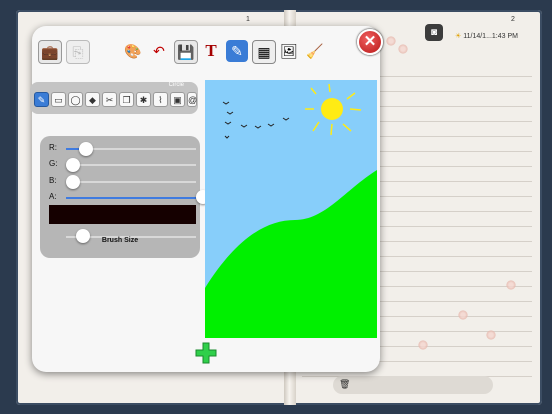 This screenshot has width=552, height=414. I want to click on camera-icon: ◙, so click(434, 32).